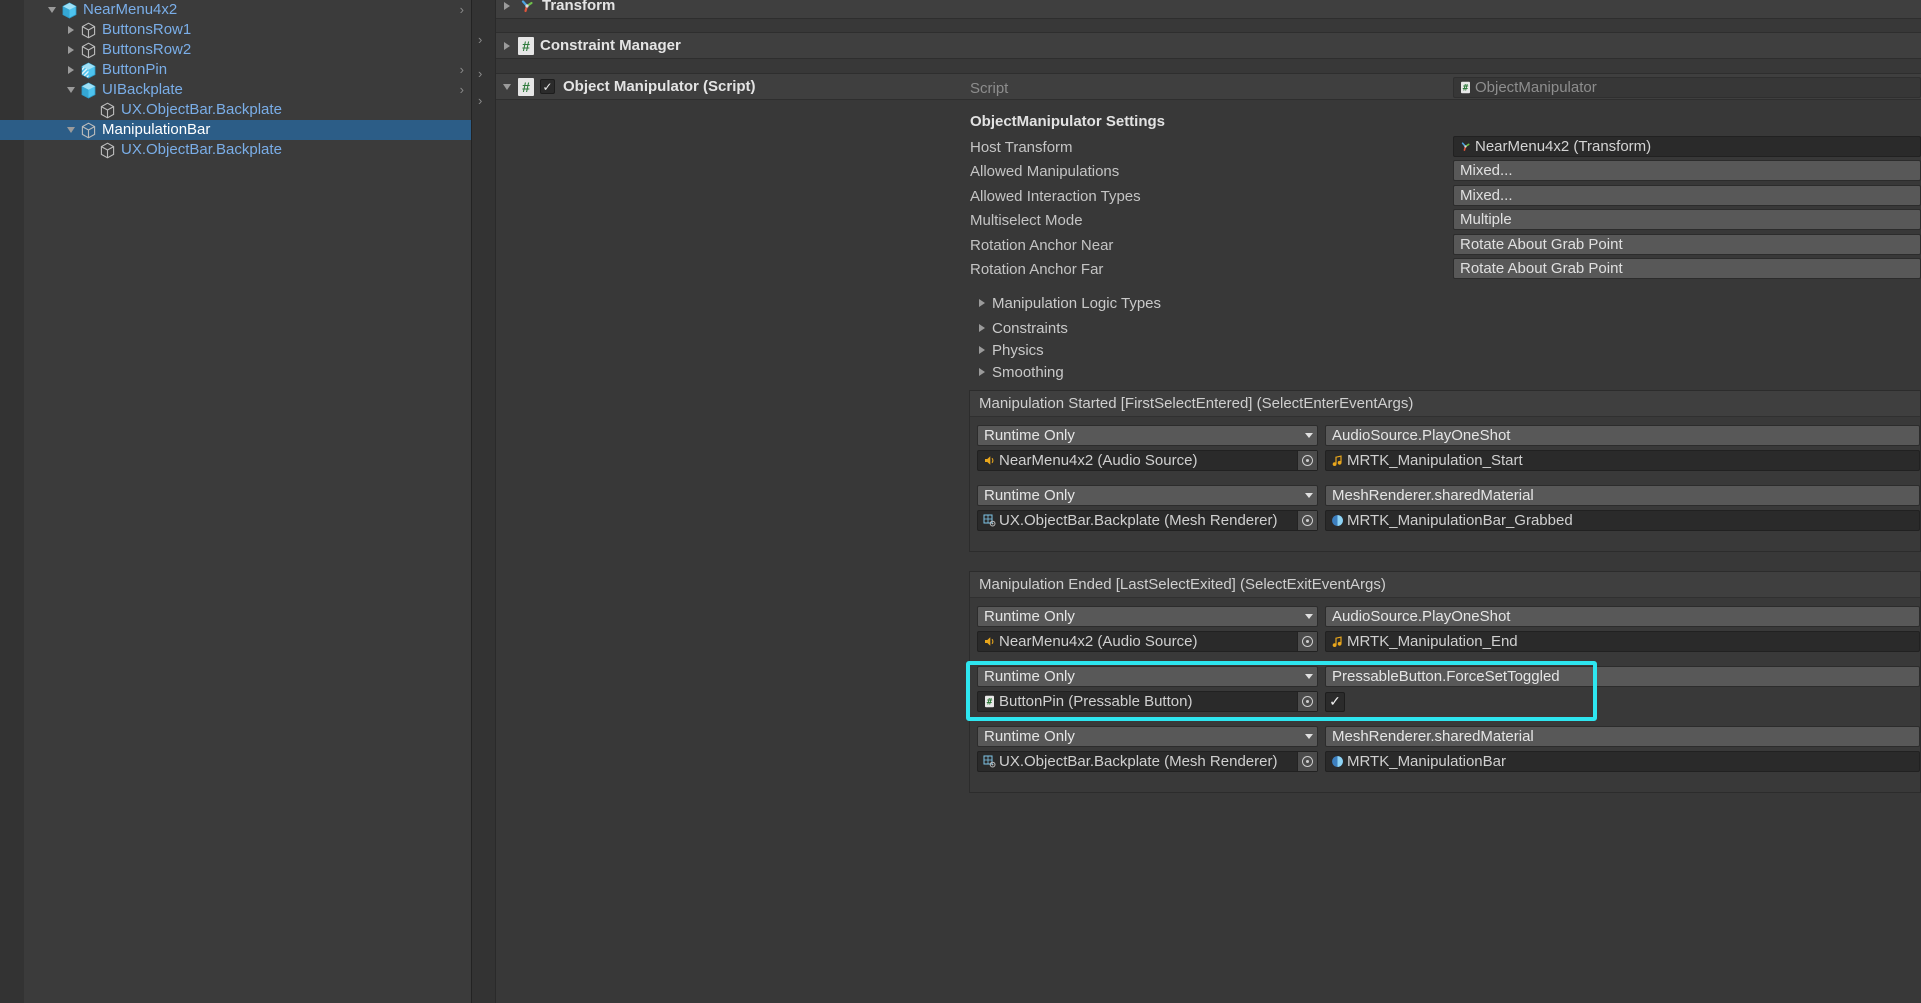 The image size is (1921, 1003). Describe the element at coordinates (1096, 701) in the screenshot. I see `callback-target-label: ButtonPin (Pressable Button)` at that location.